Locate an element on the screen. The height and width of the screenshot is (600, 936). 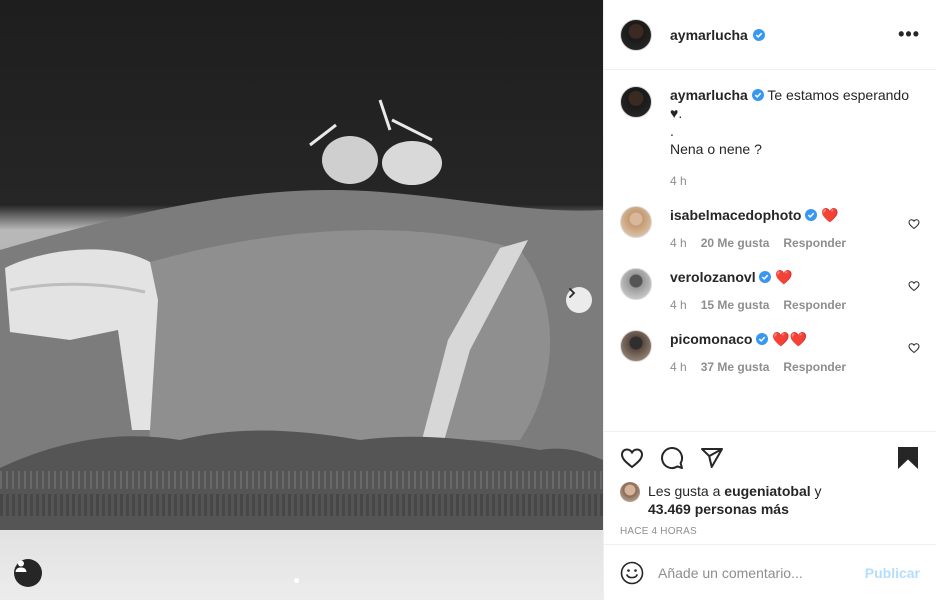
caption-line-4: Nena o nene ? is located at coordinates (716, 149).